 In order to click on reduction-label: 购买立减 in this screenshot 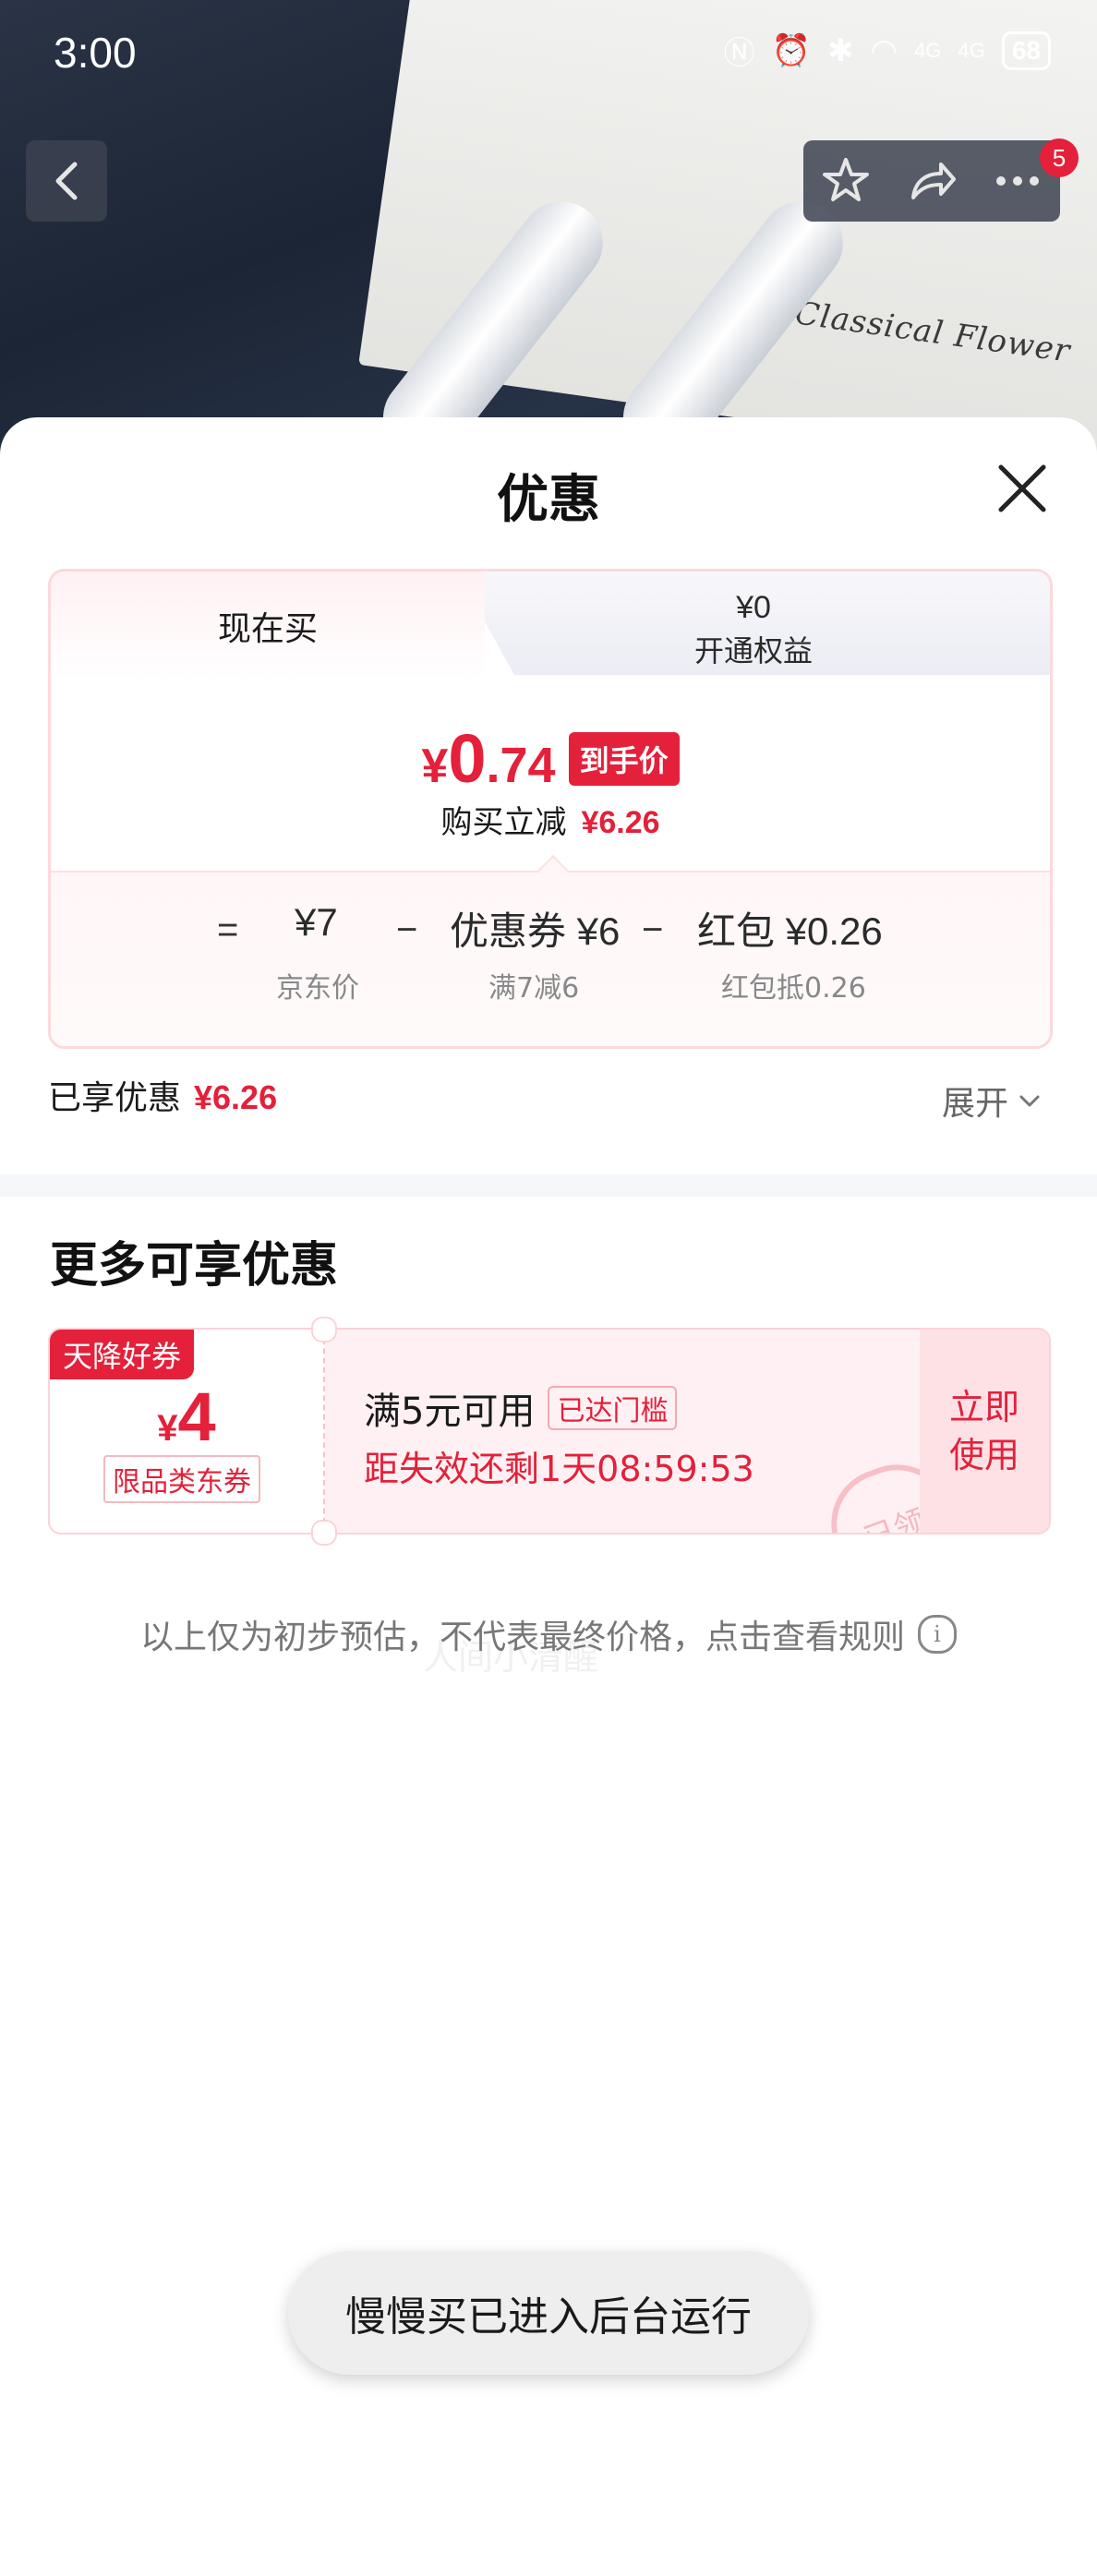, I will do `click(504, 822)`.